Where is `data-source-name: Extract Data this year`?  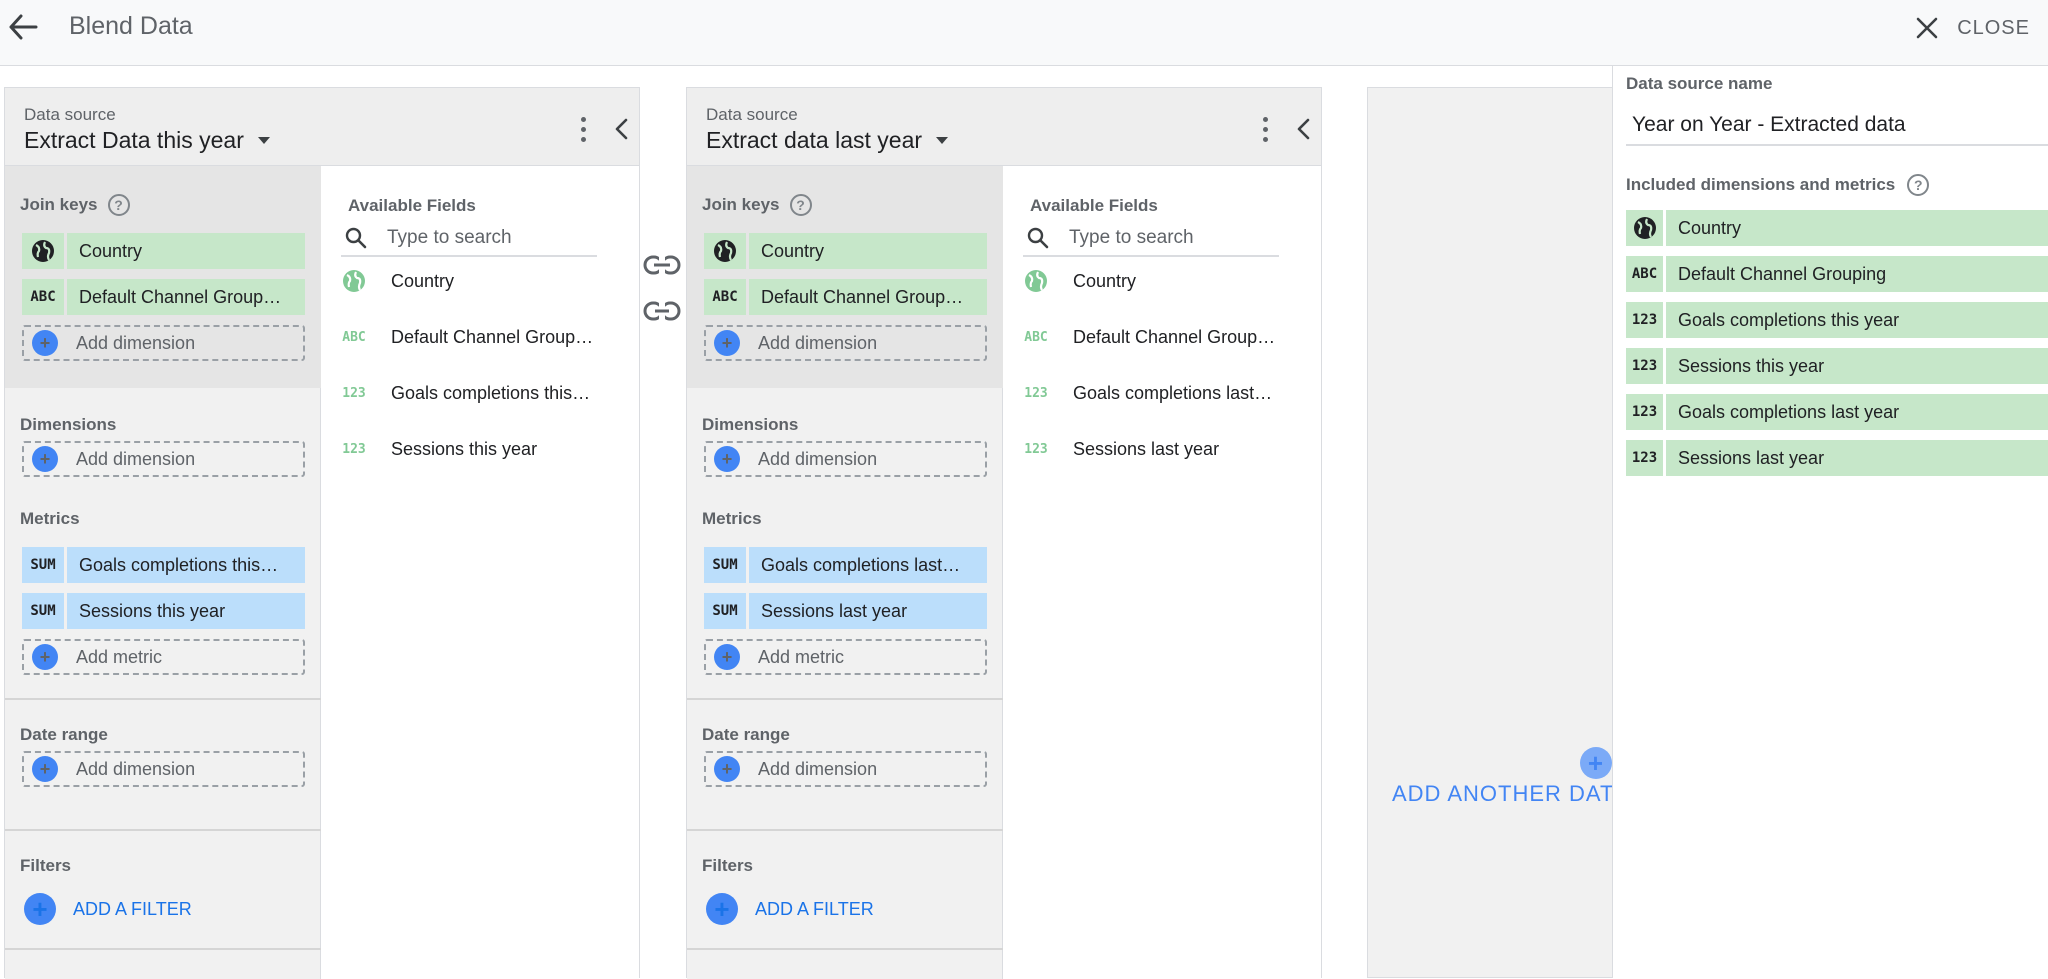
data-source-name: Extract Data this year is located at coordinates (134, 140).